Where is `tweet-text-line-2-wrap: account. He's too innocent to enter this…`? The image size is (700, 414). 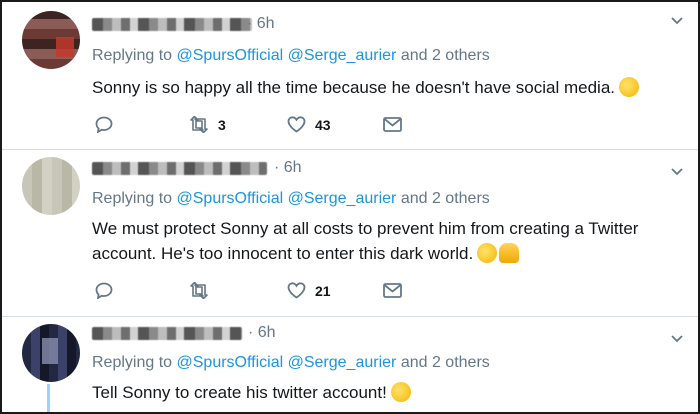
tweet-text-line-2-wrap: account. He's too innocent to enter this… is located at coordinates (372, 253).